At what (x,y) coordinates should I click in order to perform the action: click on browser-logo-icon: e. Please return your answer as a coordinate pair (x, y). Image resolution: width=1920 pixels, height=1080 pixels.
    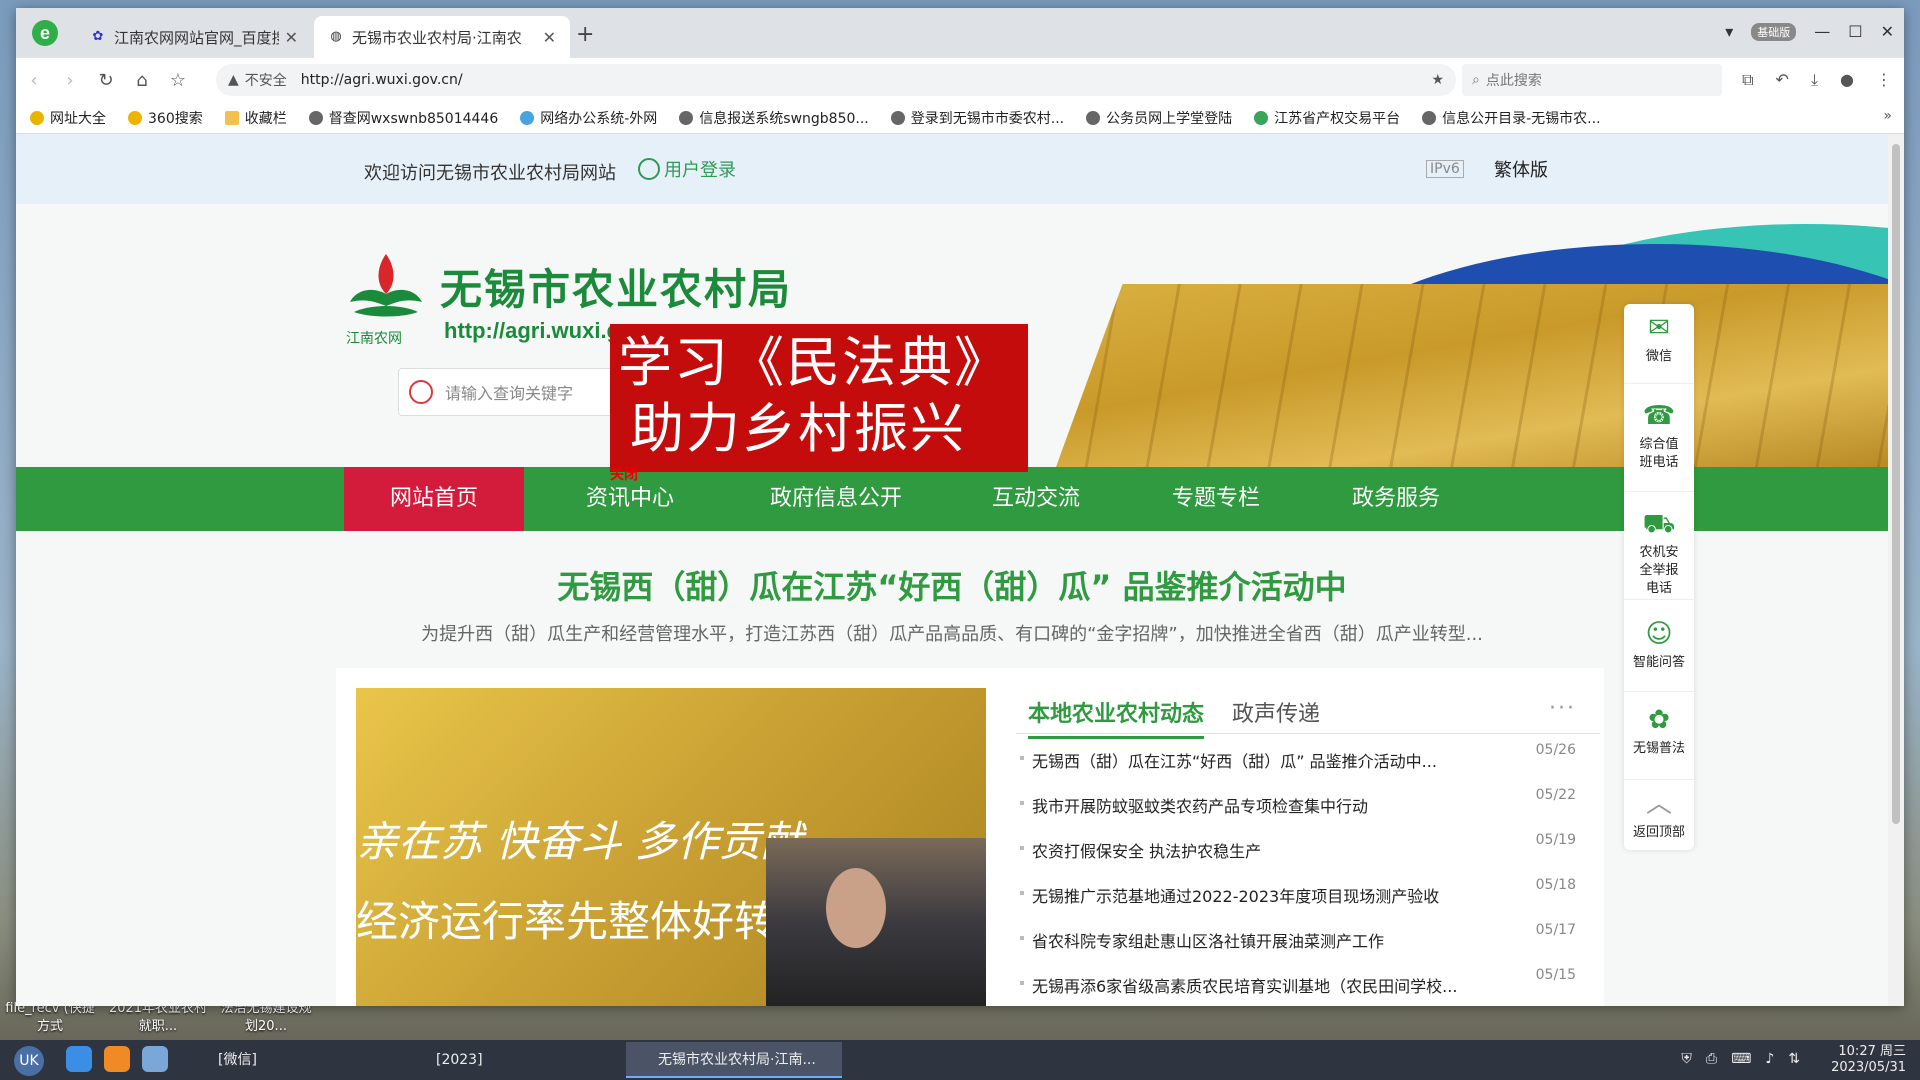
    Looking at the image, I should click on (45, 33).